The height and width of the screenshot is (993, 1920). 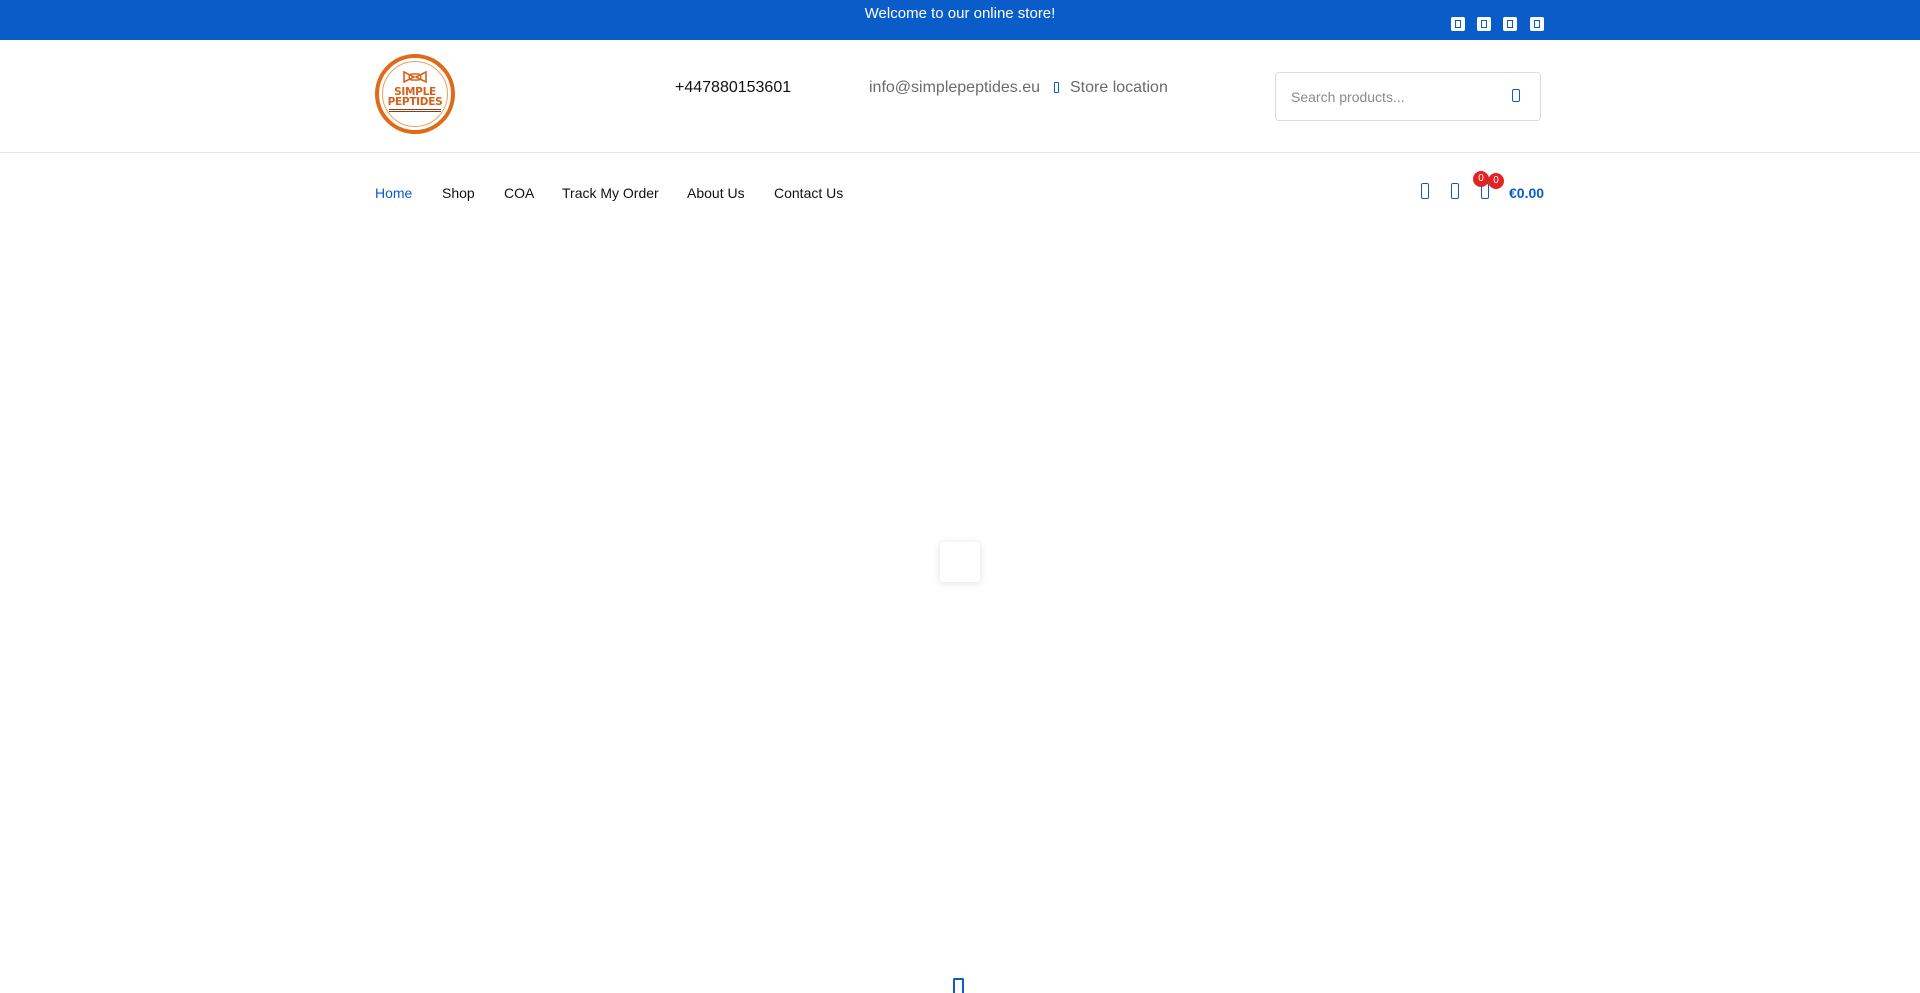 What do you see at coordinates (1484, 24) in the screenshot?
I see `twitter-icon` at bounding box center [1484, 24].